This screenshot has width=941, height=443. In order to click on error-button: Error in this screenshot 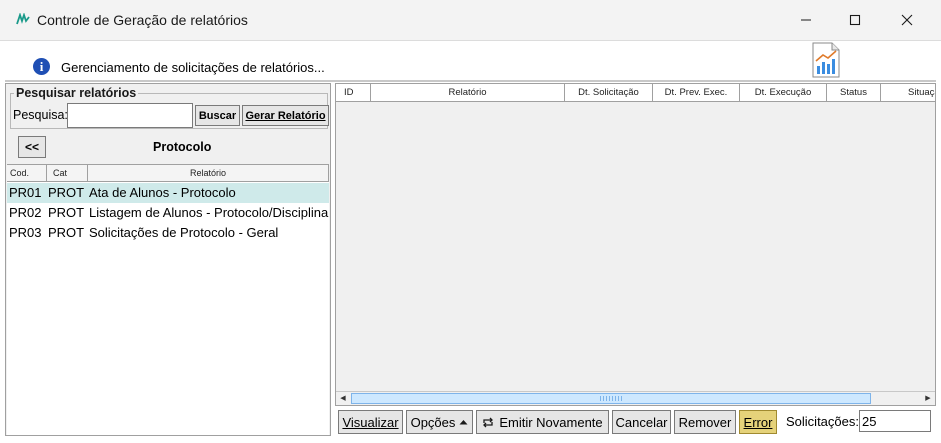, I will do `click(758, 422)`.